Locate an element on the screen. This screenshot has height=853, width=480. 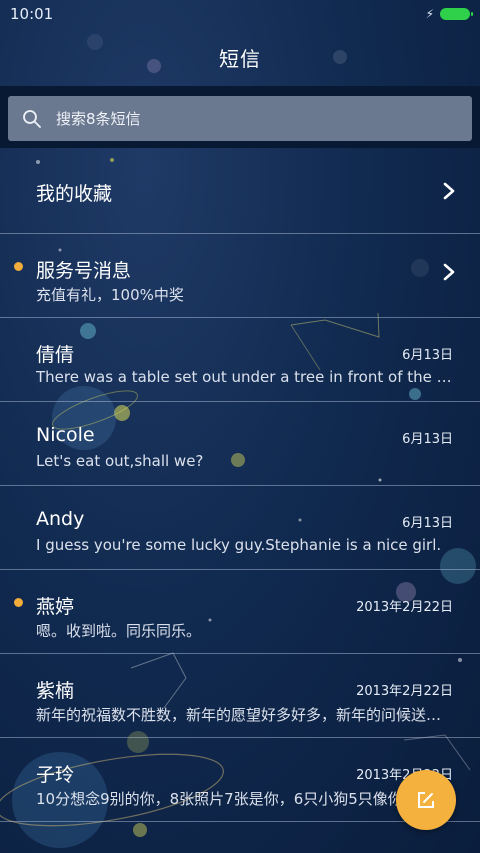
message-preview: 新年的祝福数不胜数，新年的愿望好多好多，新年的问候送给你 is located at coordinates (245, 715).